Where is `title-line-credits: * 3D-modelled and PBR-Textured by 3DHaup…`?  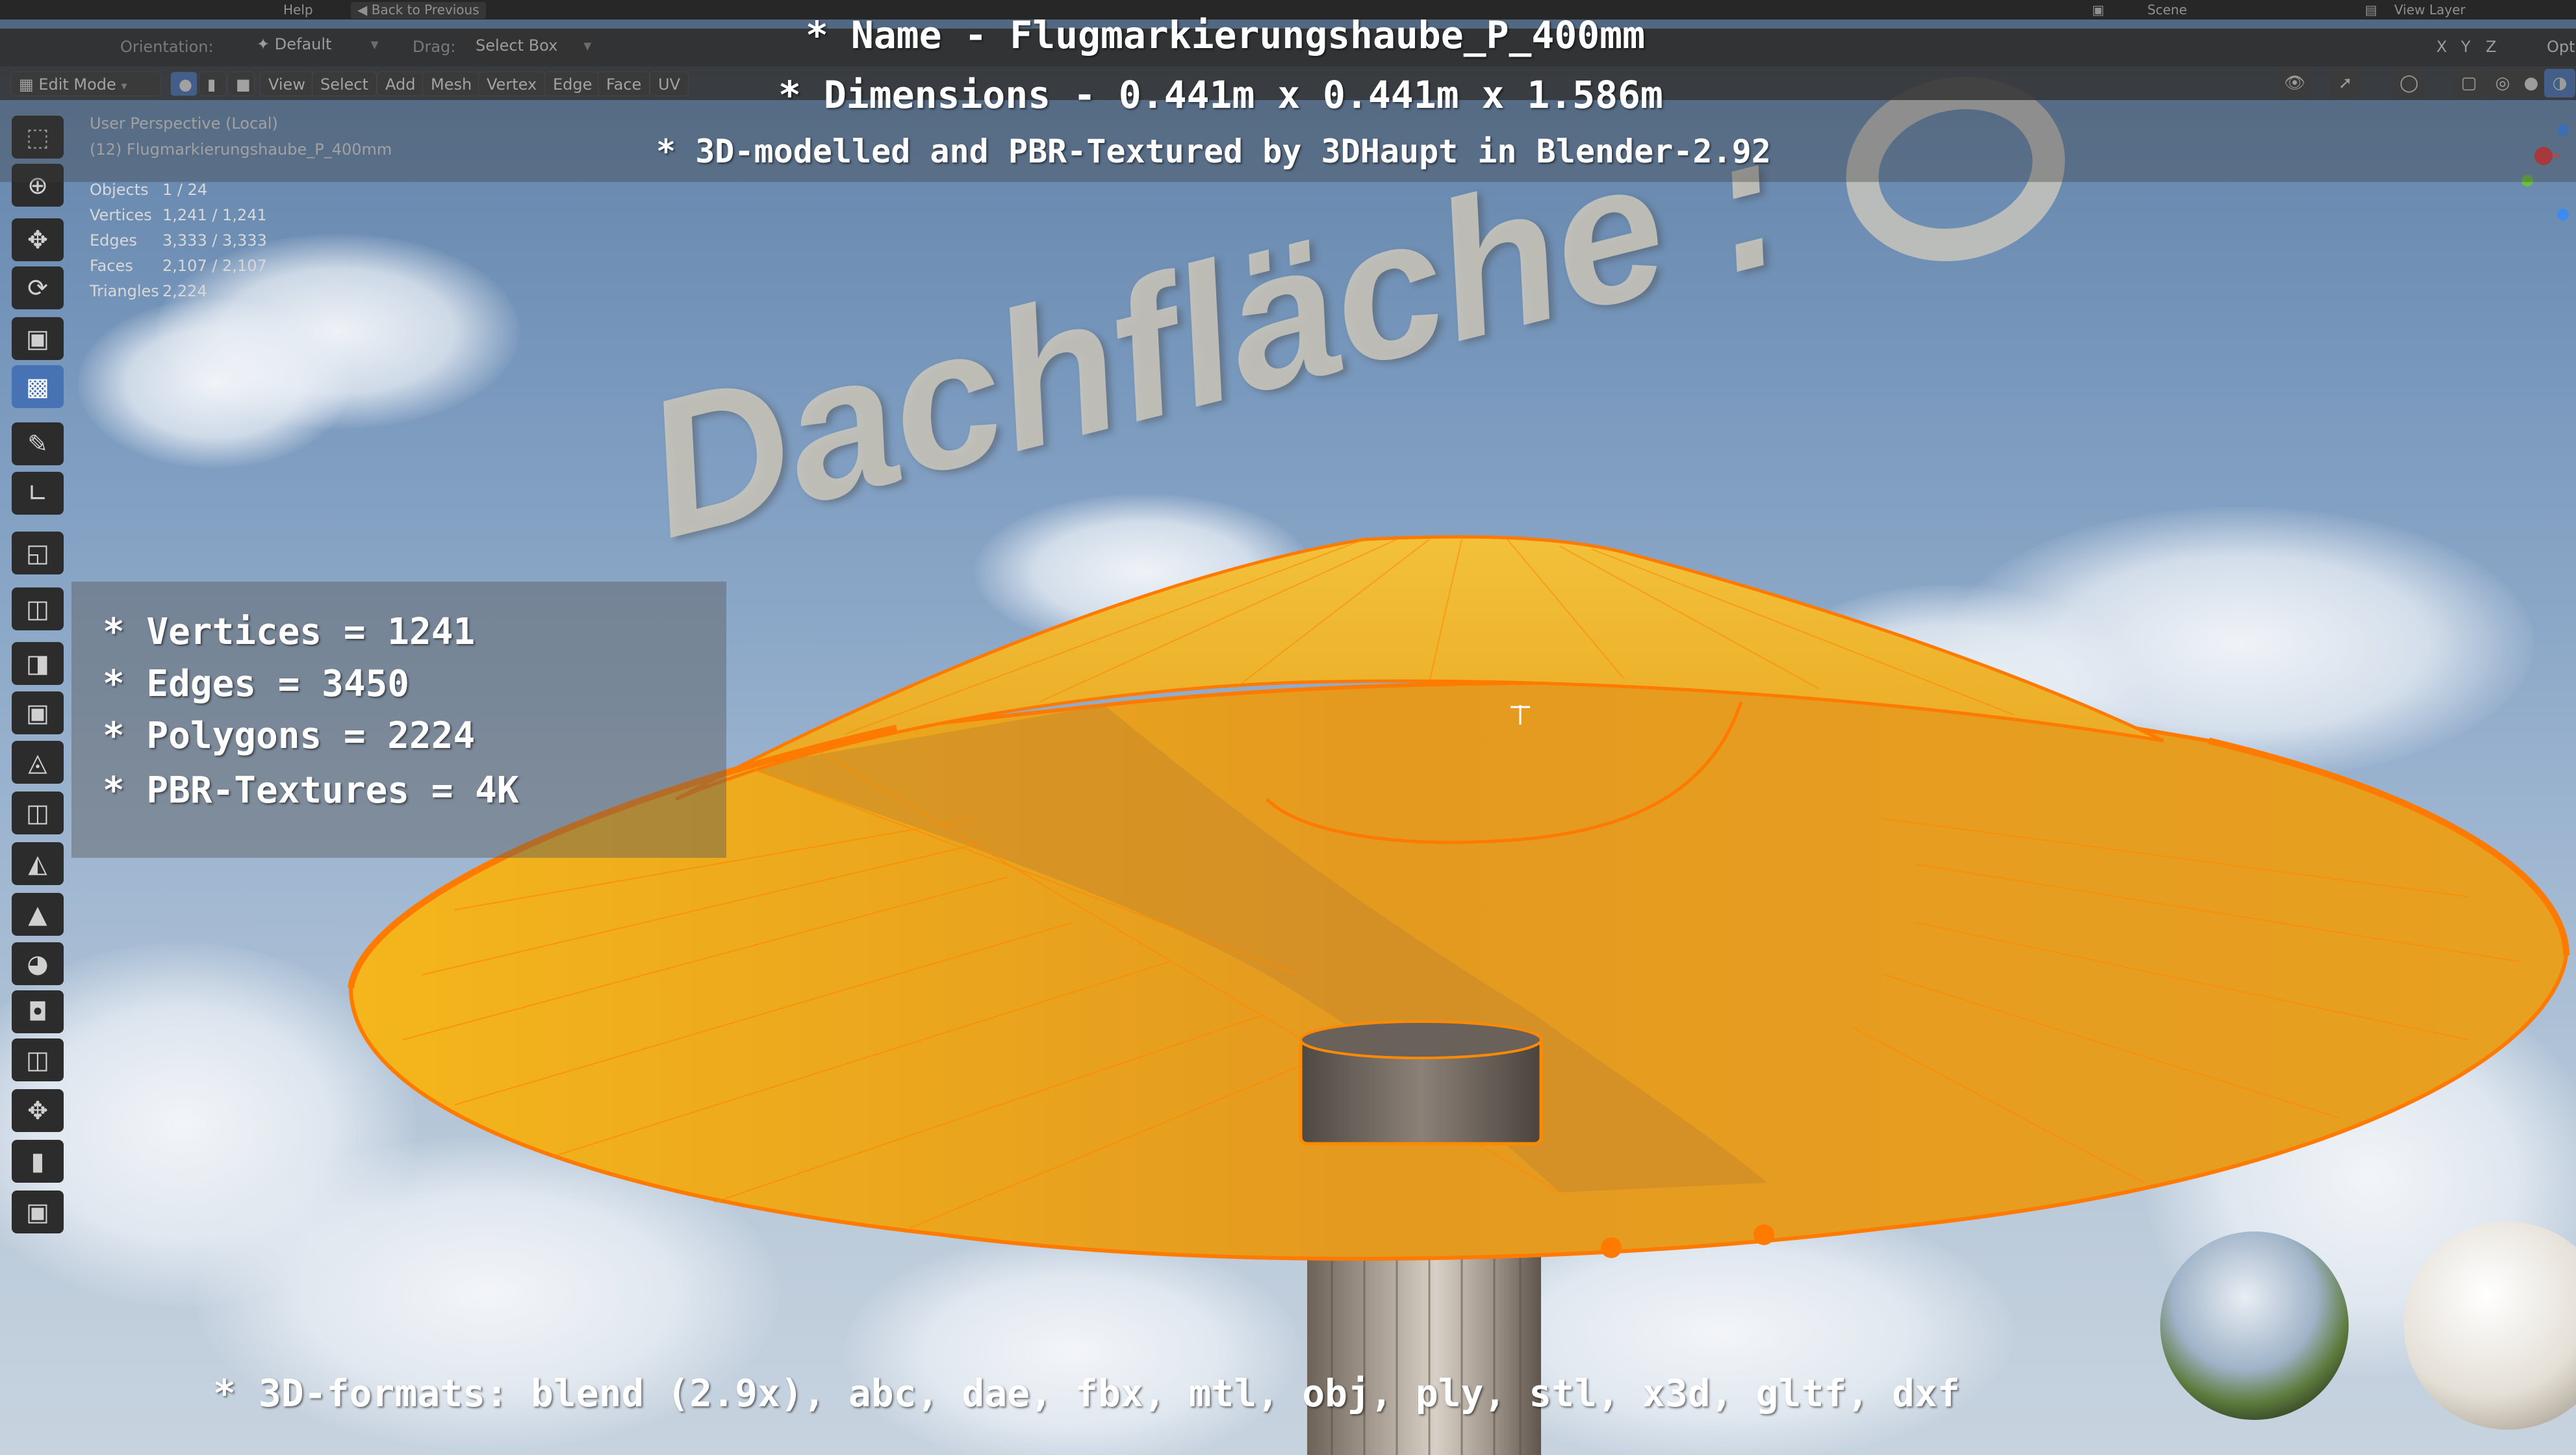 title-line-credits: * 3D-modelled and PBR-Textured by 3DHaup… is located at coordinates (1213, 152).